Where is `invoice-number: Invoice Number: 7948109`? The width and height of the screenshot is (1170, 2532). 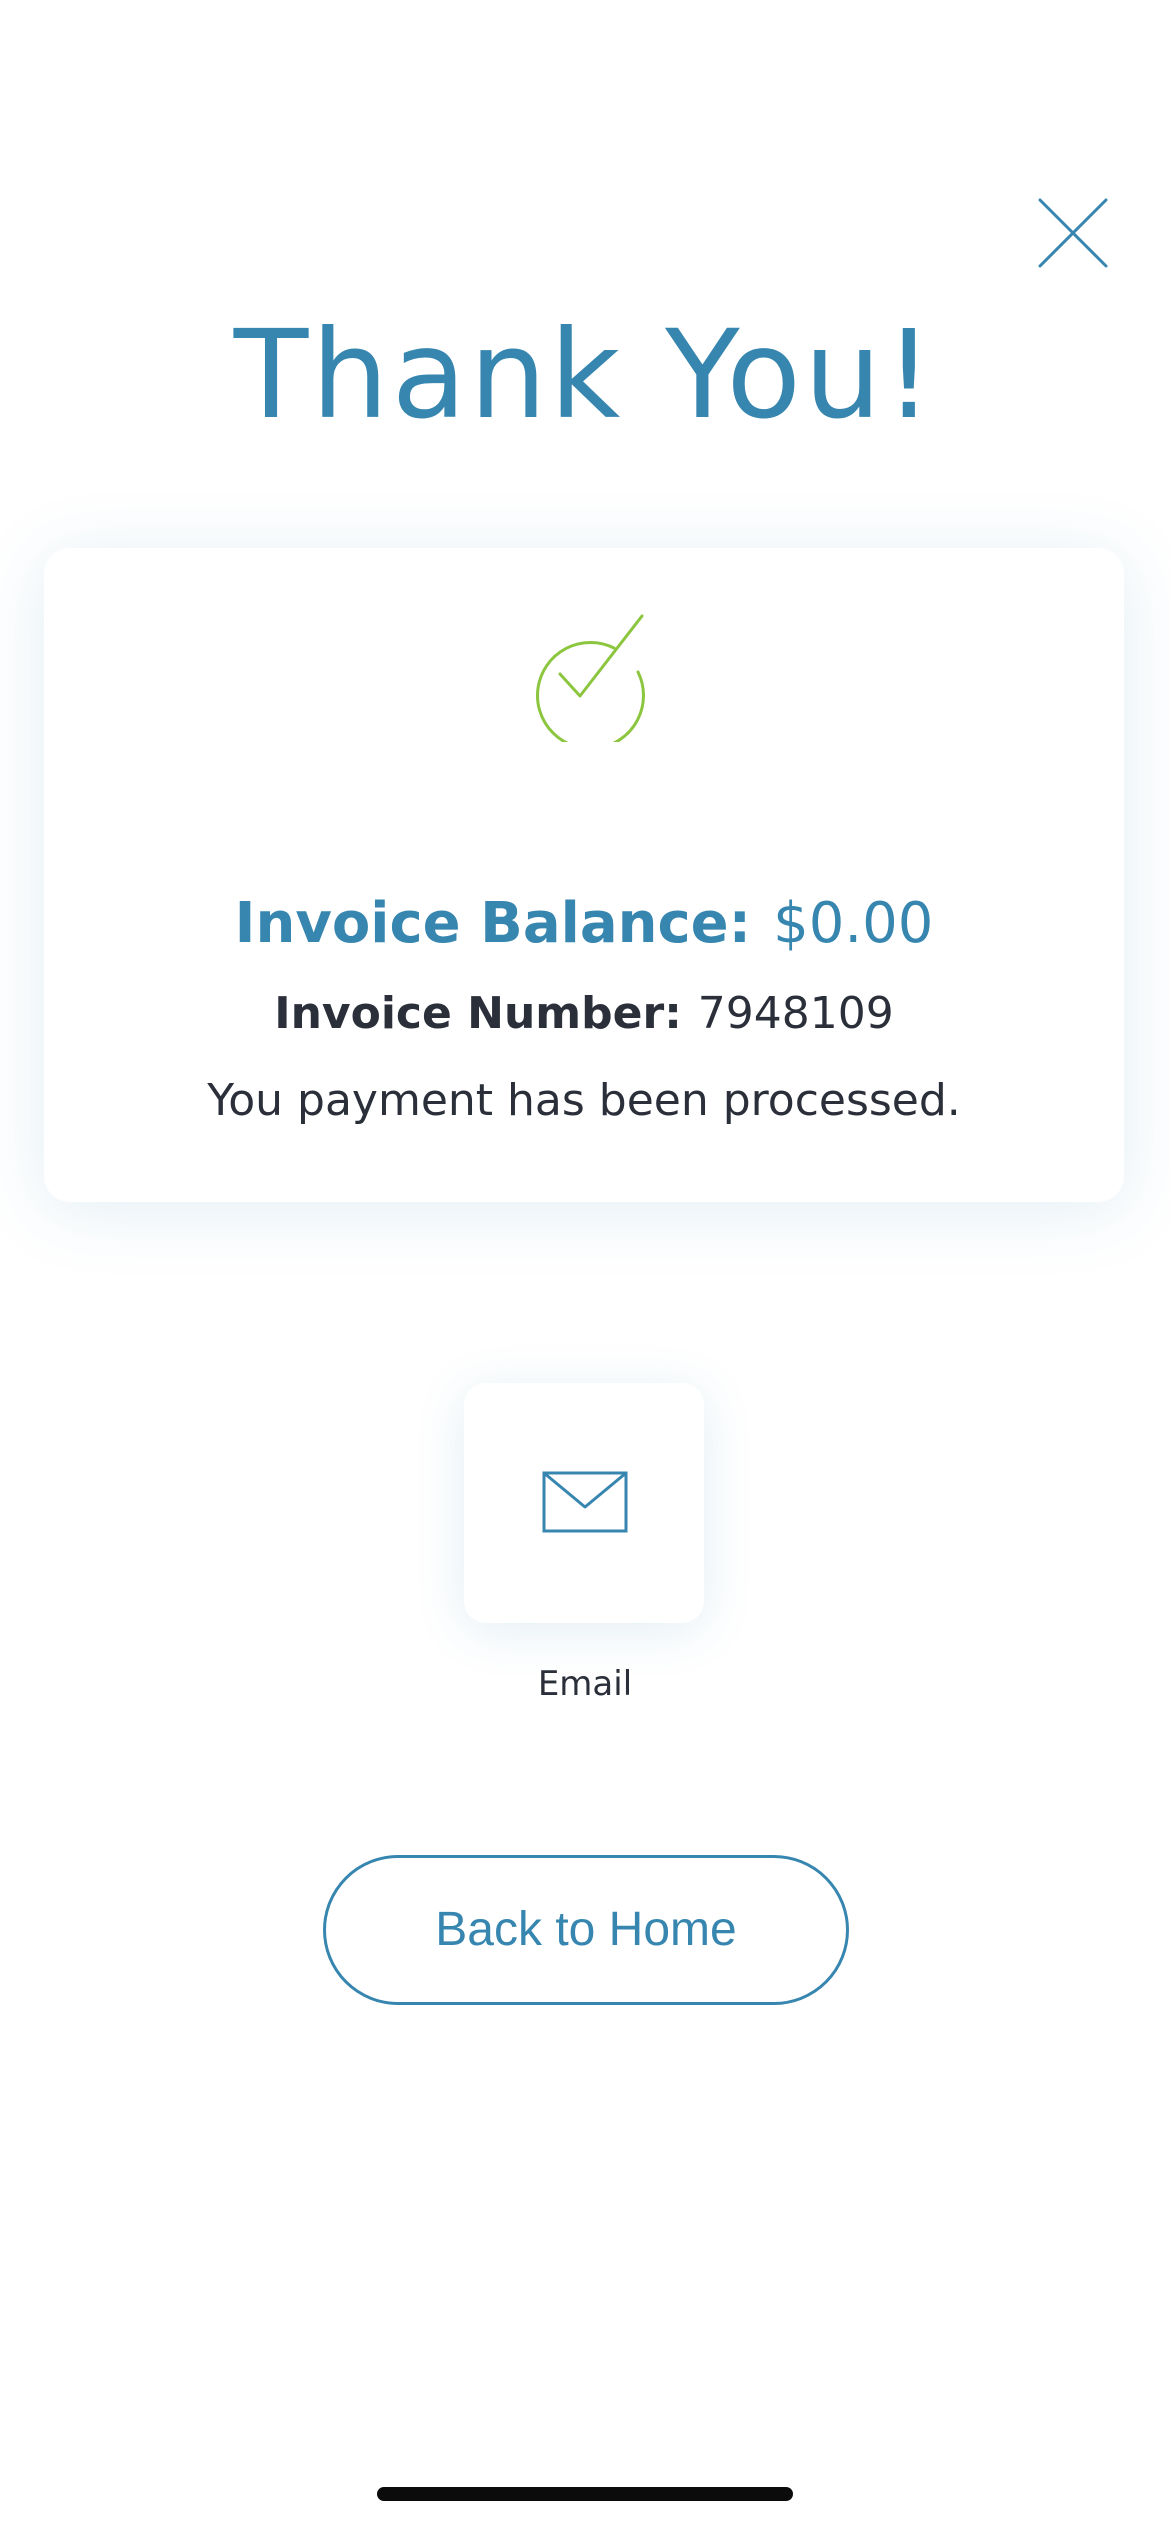 invoice-number: Invoice Number: 7948109 is located at coordinates (584, 1014).